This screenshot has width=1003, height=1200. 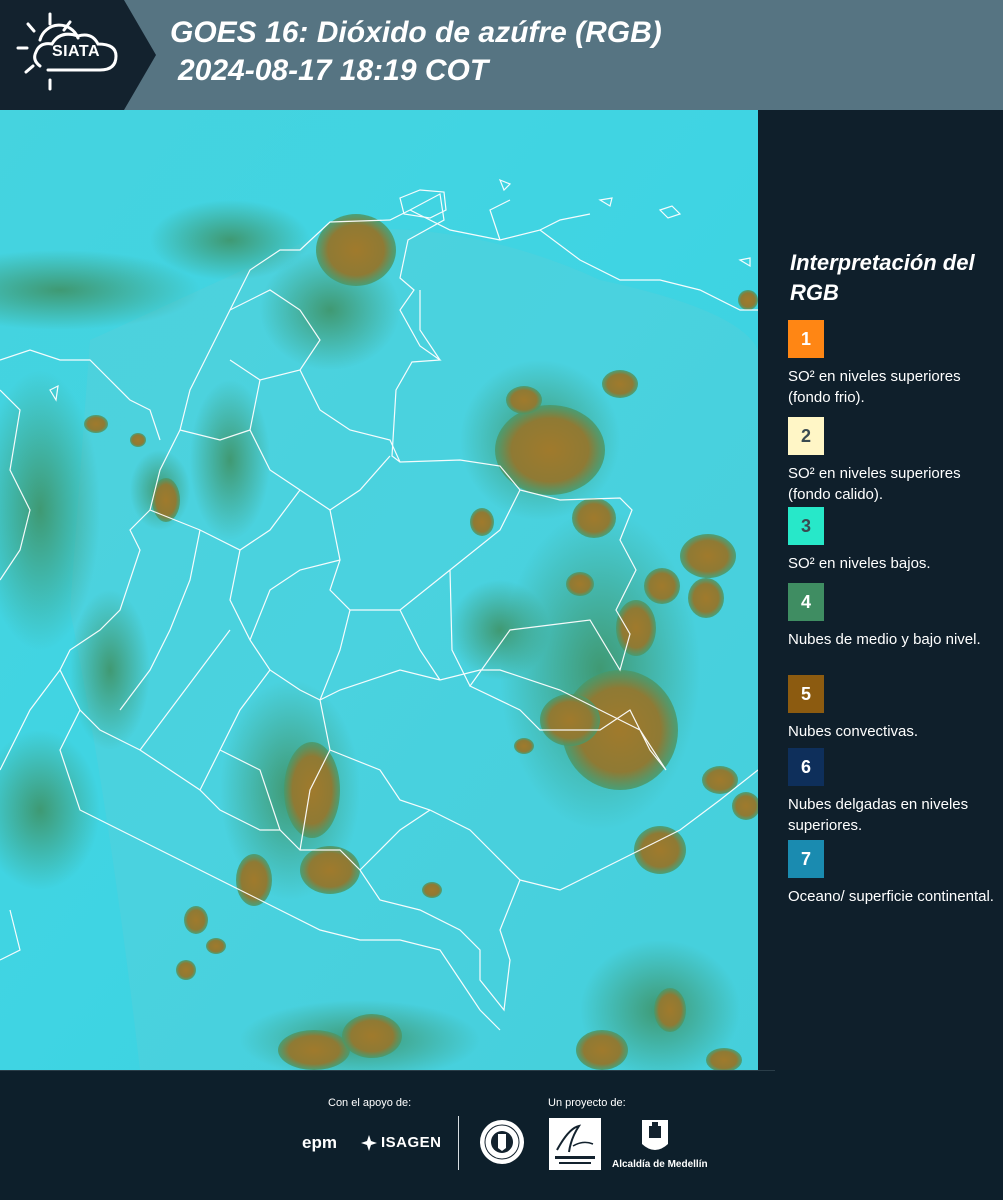 I want to click on epm-logo: epm, so click(x=319, y=1143).